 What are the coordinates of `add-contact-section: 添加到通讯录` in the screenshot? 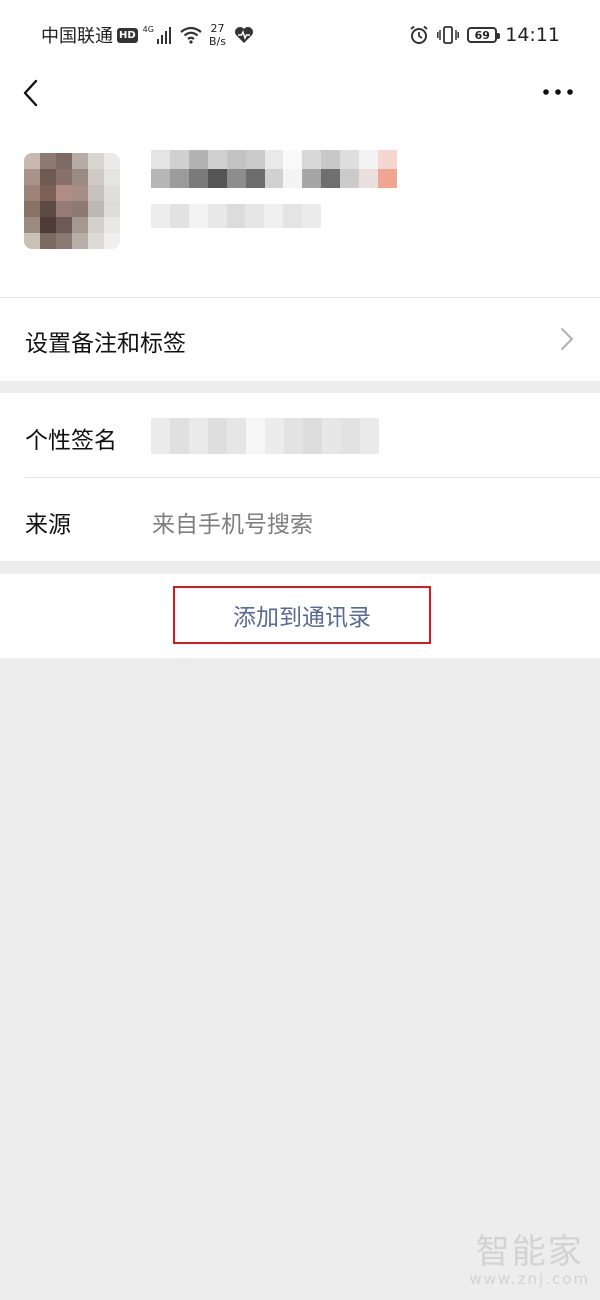 It's located at (300, 616).